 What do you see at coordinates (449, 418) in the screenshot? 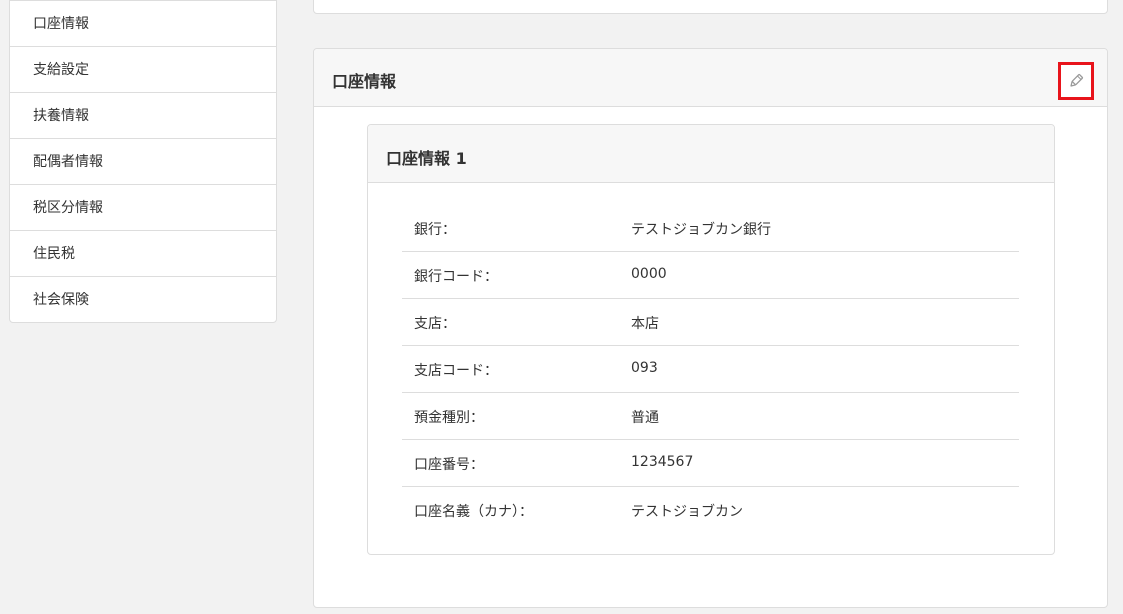
I see `row-label: 預金種別：` at bounding box center [449, 418].